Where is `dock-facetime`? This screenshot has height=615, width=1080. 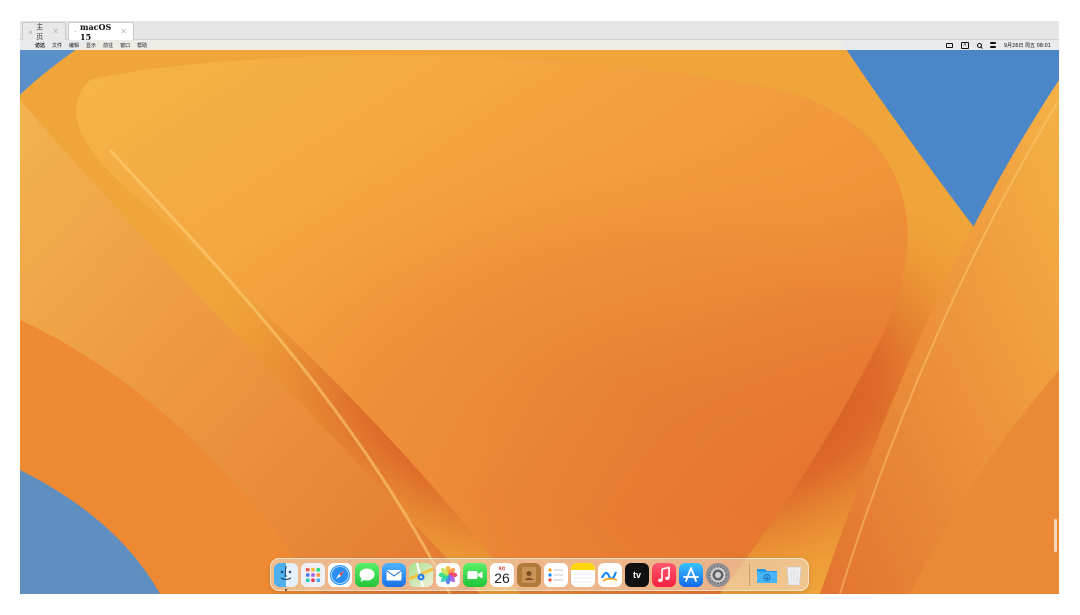
dock-facetime is located at coordinates (475, 575).